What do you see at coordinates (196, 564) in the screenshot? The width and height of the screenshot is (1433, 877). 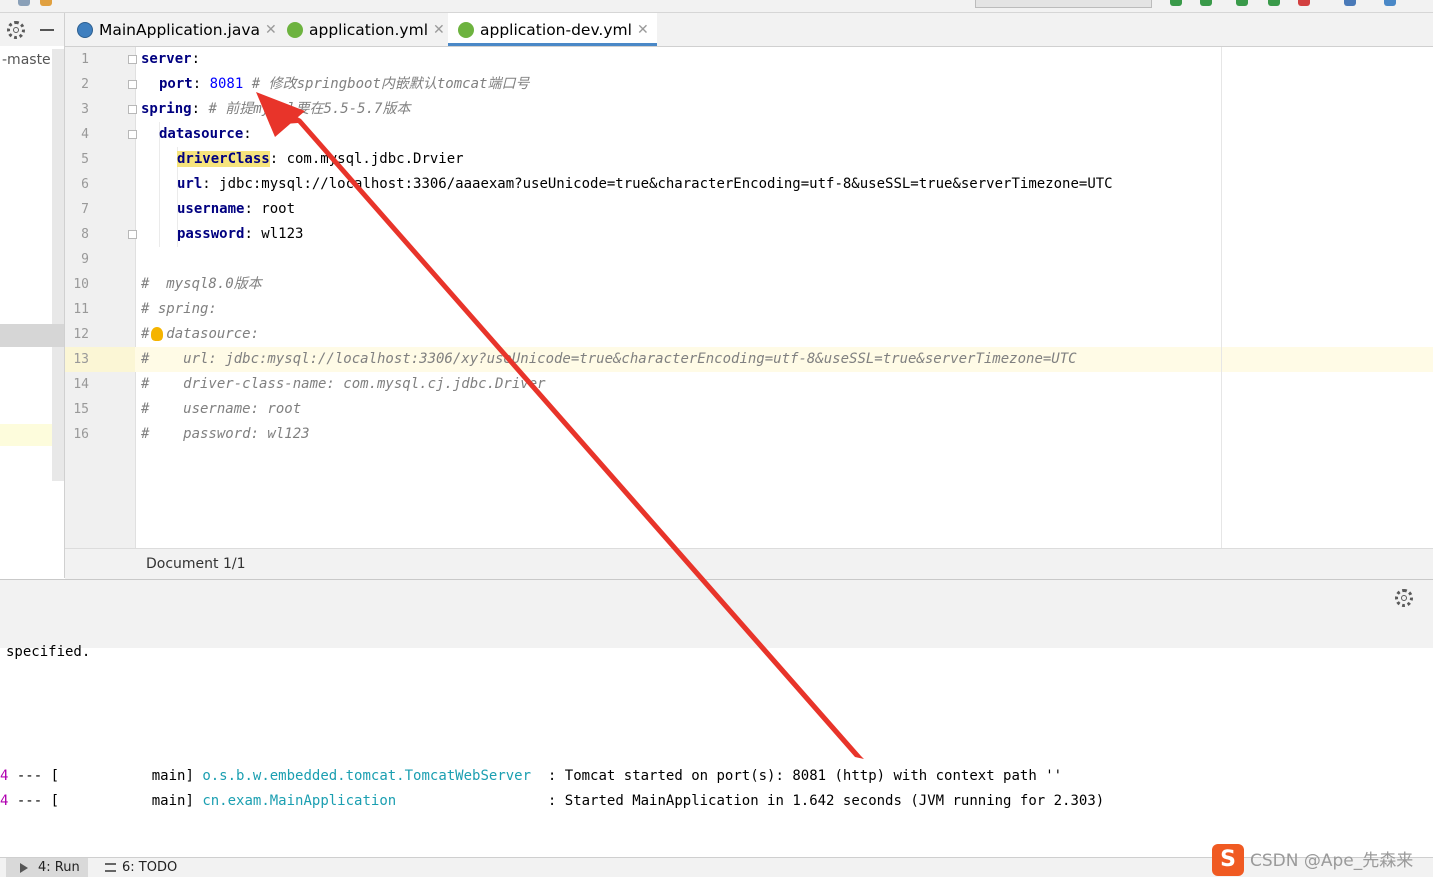 I see `breadcrumb-label: Document 1/1` at bounding box center [196, 564].